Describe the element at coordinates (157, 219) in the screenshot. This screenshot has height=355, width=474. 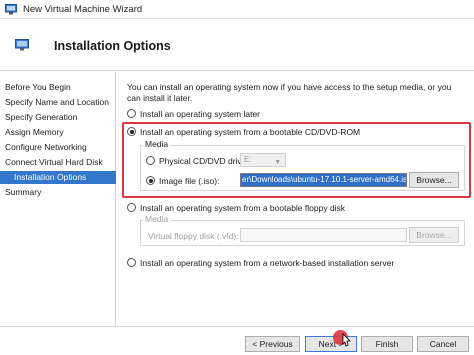
I see `floppy-media-group-title: Media` at that location.